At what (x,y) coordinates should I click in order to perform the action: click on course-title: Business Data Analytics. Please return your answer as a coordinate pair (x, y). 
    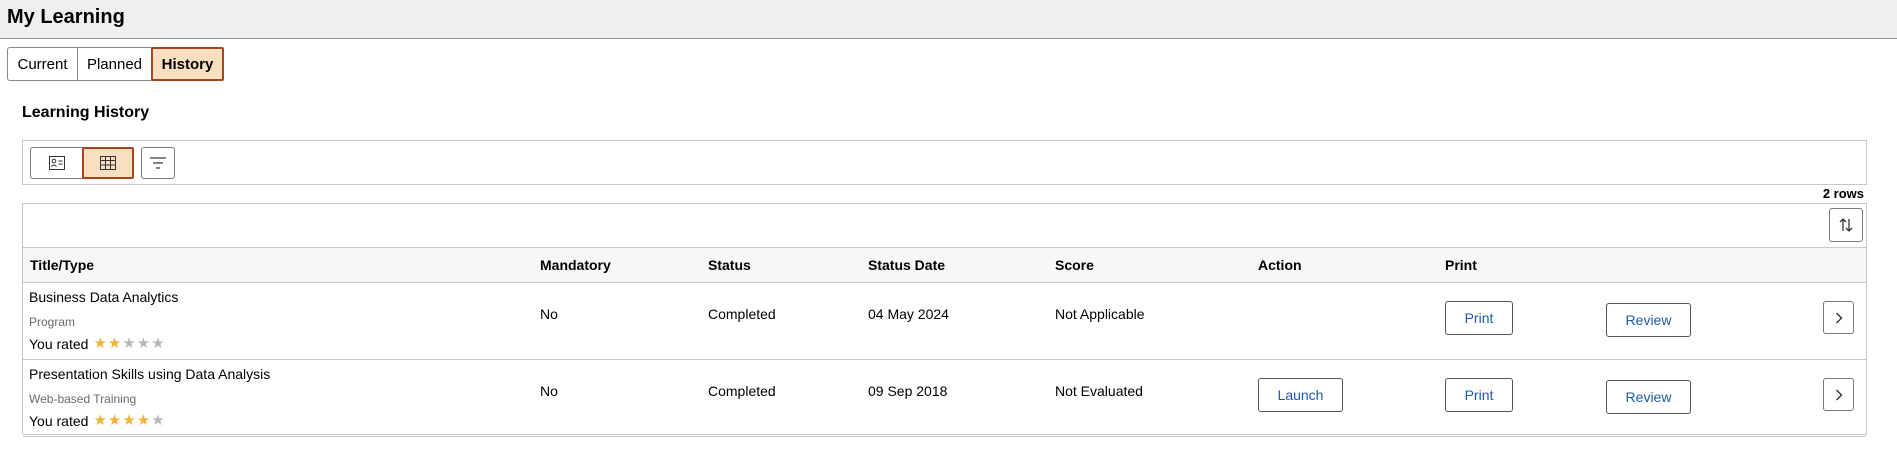
    Looking at the image, I should click on (103, 297).